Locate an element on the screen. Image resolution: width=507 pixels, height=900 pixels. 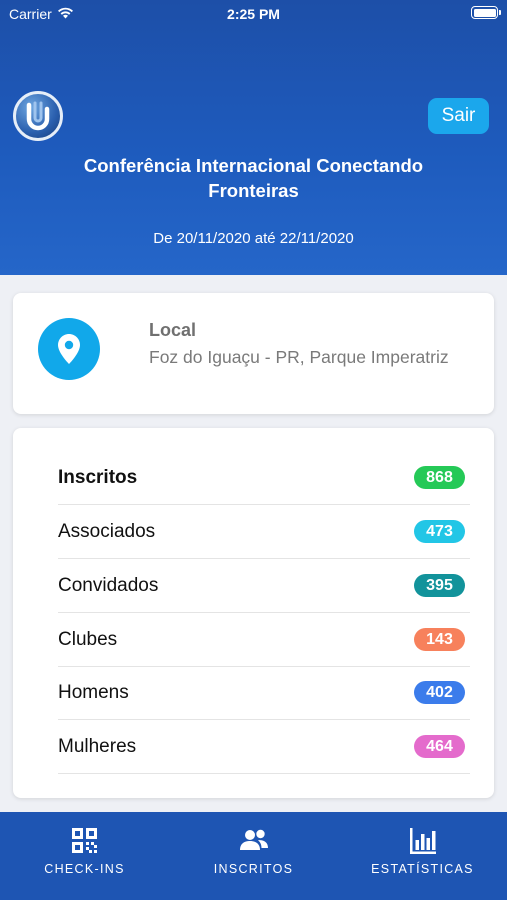
stat-count-badge: 868 is located at coordinates (439, 477).